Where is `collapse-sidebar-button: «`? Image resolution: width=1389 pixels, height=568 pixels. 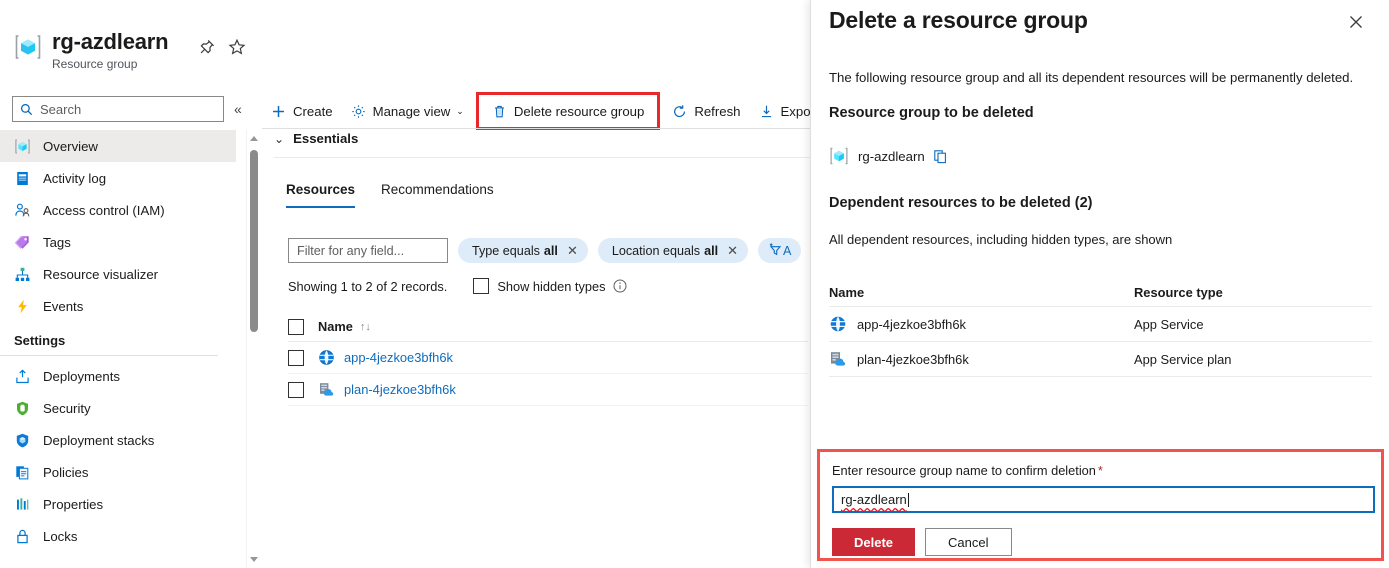
collapse-sidebar-button: « is located at coordinates (238, 109).